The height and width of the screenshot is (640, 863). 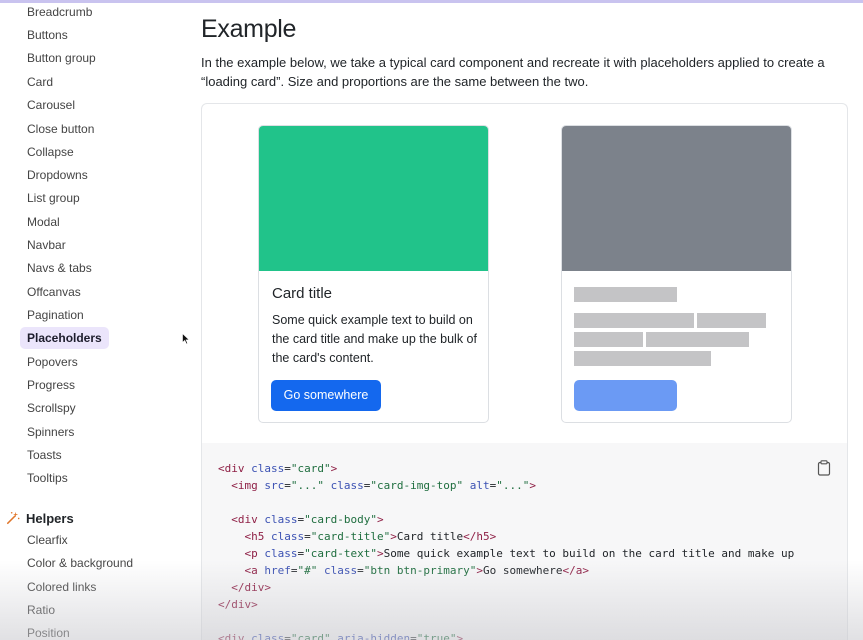 I want to click on sidebar-item-modal: Modal, so click(x=43, y=222).